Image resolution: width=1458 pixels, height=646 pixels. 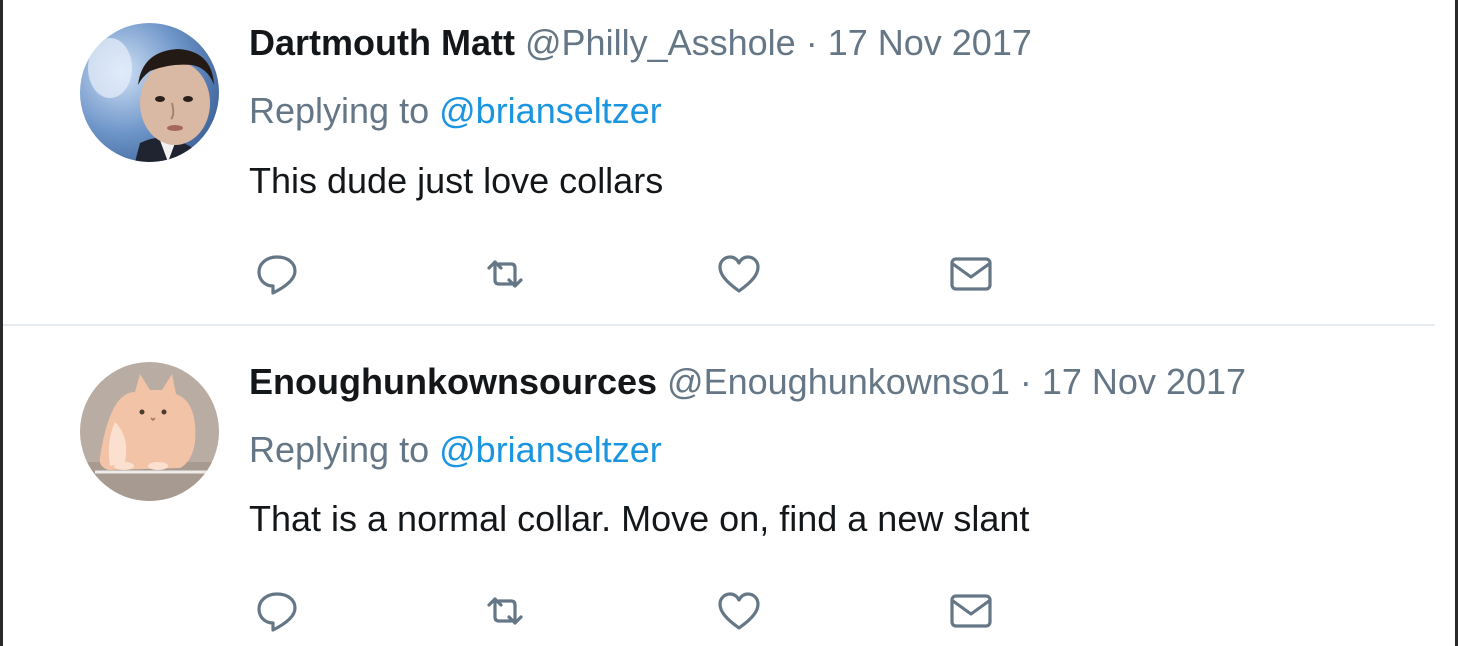 What do you see at coordinates (719, 325) in the screenshot?
I see `tweet-divider` at bounding box center [719, 325].